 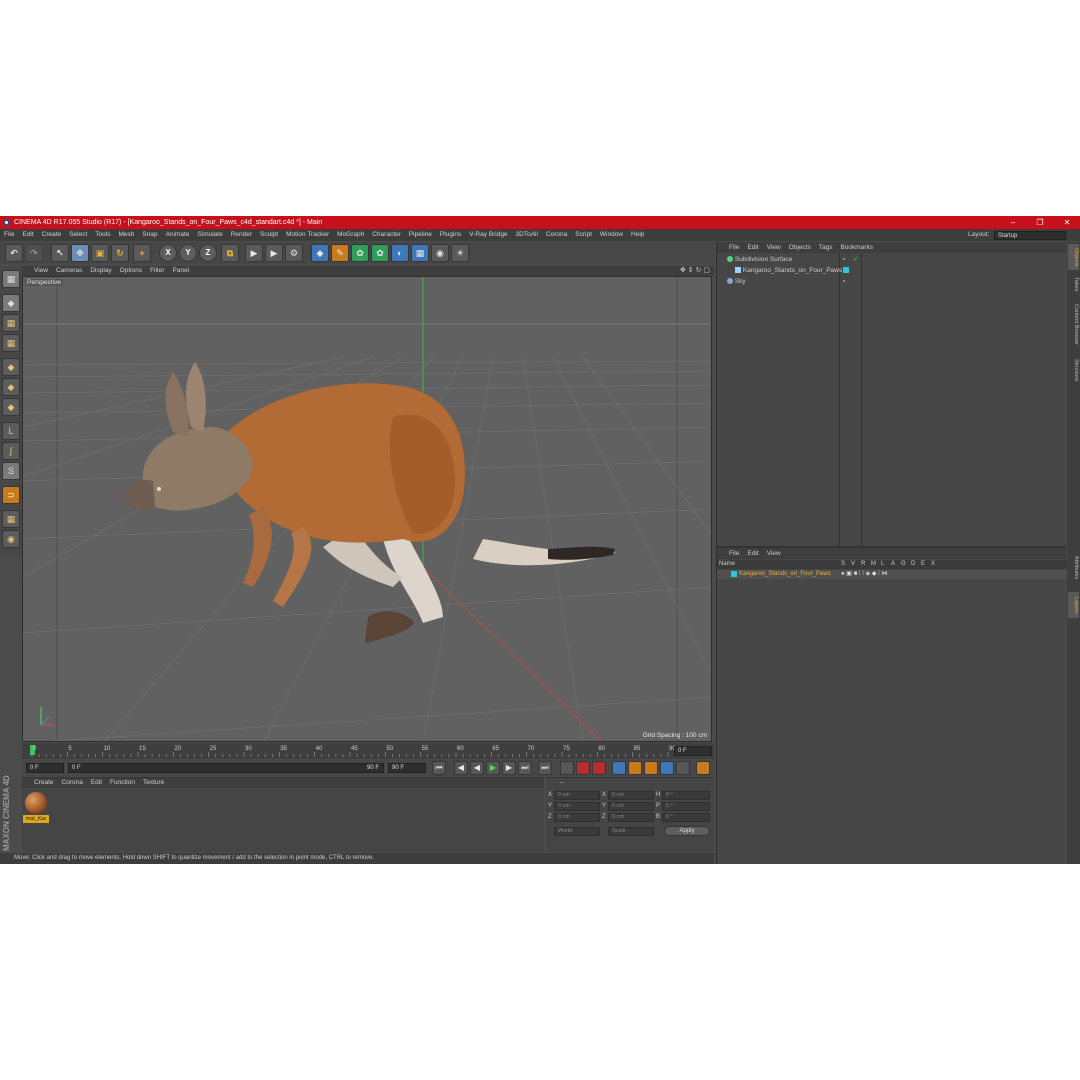 I want to click on render-settings-icon: ⚙, so click(x=294, y=253).